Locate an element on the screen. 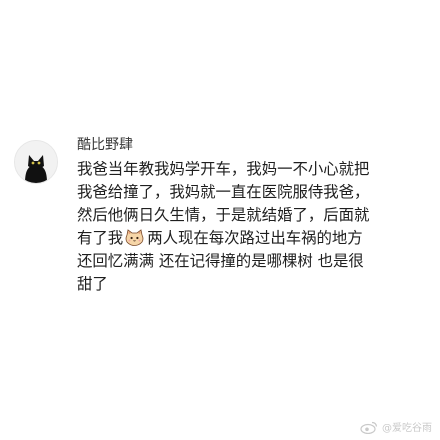  comment-line: 然后他俩日久生情，于是就结婚了，后面就 is located at coordinates (223, 215).